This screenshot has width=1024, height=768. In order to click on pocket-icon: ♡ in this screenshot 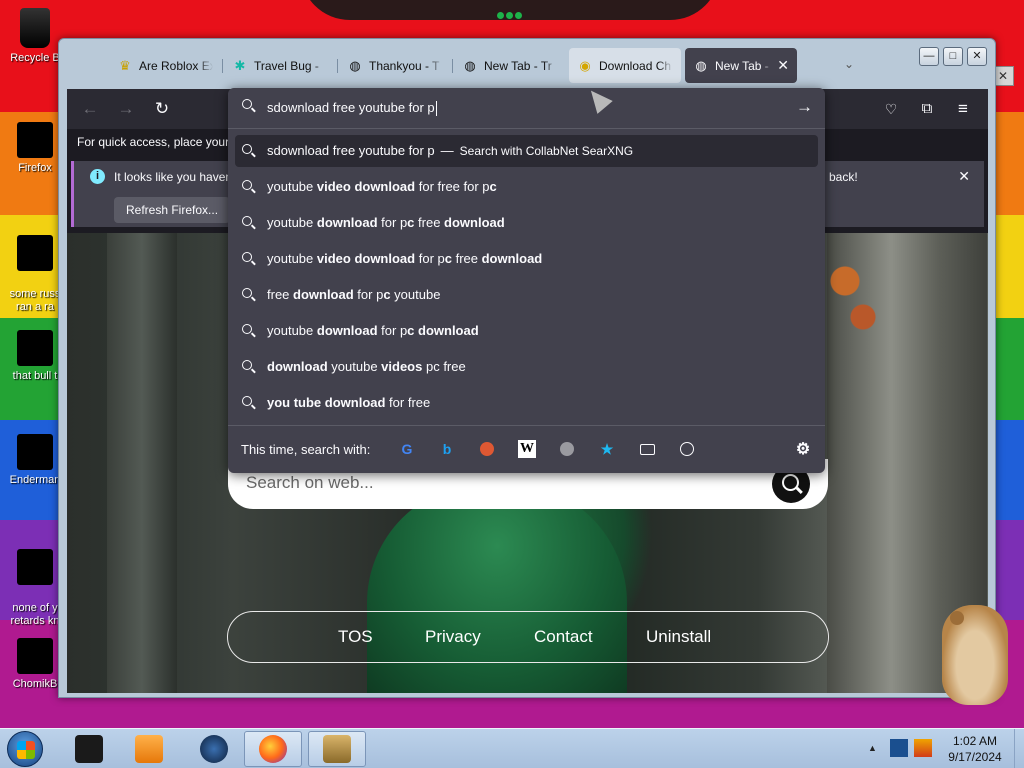, I will do `click(891, 109)`.